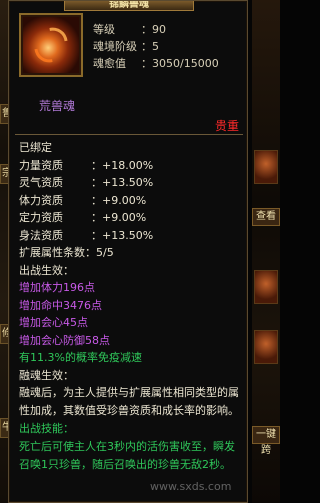 Image resolution: width=320 pixels, height=503 pixels. What do you see at coordinates (191, 486) in the screenshot?
I see `watermark-text: www.sxds.com` at bounding box center [191, 486].